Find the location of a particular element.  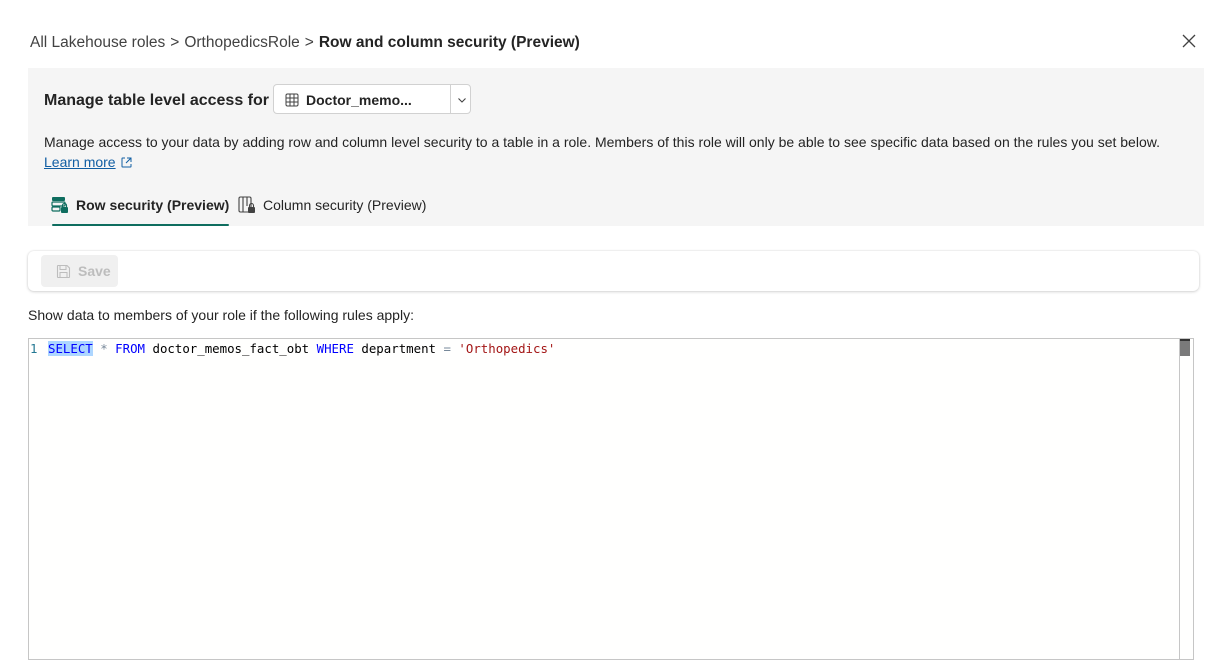

row-security-icon is located at coordinates (59, 205).